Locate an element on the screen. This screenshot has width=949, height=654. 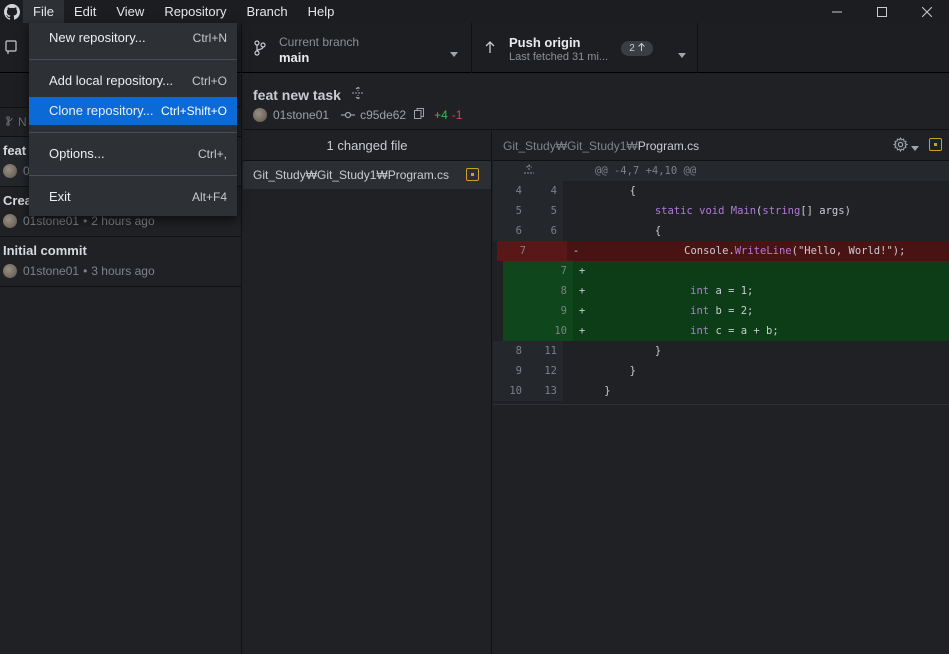
branch-icon is located at coordinates (260, 49).